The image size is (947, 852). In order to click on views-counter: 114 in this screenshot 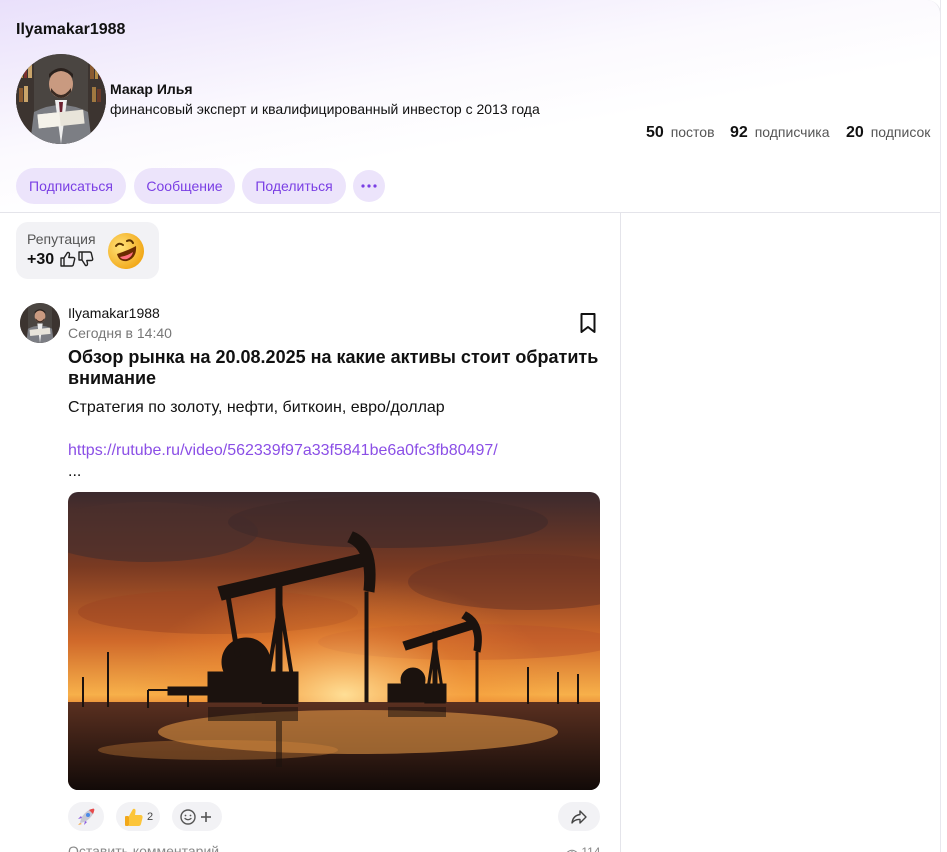, I will do `click(583, 848)`.